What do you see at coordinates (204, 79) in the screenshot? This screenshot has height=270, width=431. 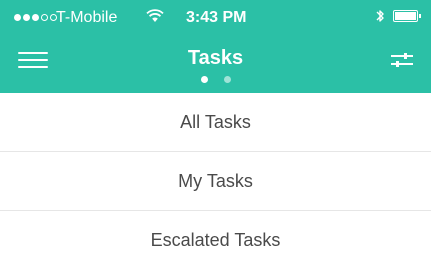 I see `page-dot-active` at bounding box center [204, 79].